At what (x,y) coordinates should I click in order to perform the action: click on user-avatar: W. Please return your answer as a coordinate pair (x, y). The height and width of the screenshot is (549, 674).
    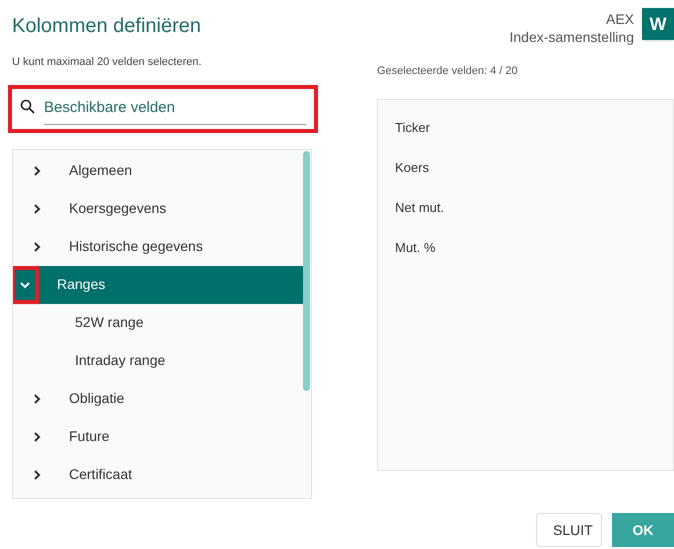
    Looking at the image, I should click on (658, 24).